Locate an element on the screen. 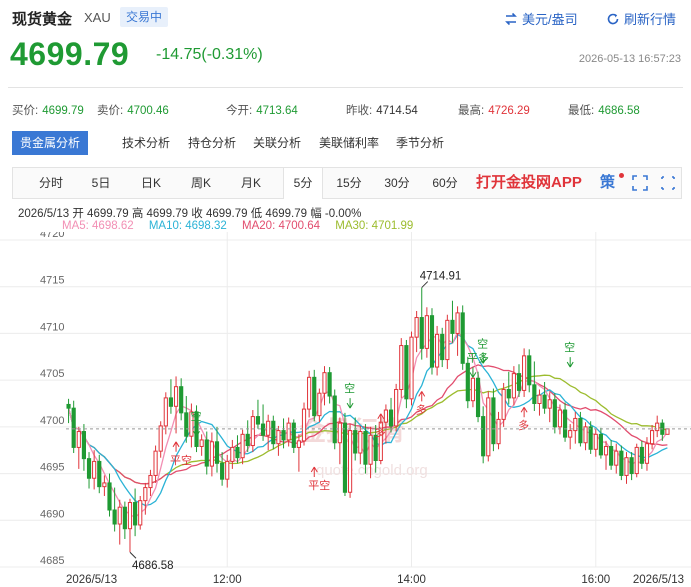 The width and height of the screenshot is (691, 587). tab-precious-metals: 贵金属分析 is located at coordinates (50, 143).